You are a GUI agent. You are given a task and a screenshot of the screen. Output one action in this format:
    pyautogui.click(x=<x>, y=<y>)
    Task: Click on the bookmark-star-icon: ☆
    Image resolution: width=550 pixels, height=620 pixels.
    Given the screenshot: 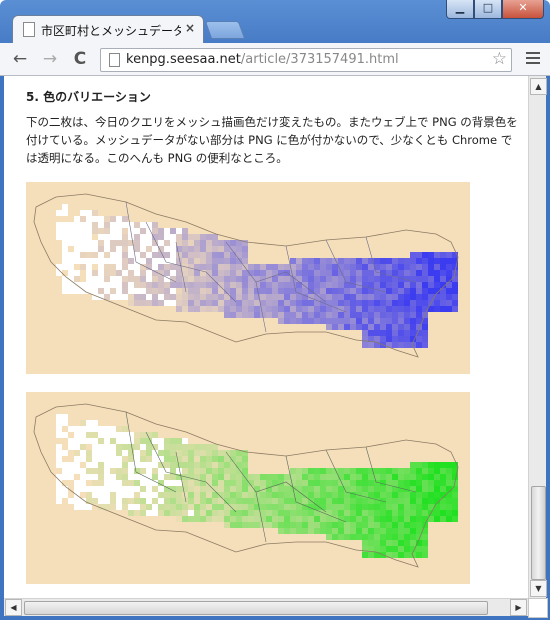 What is the action you would take?
    pyautogui.click(x=499, y=59)
    